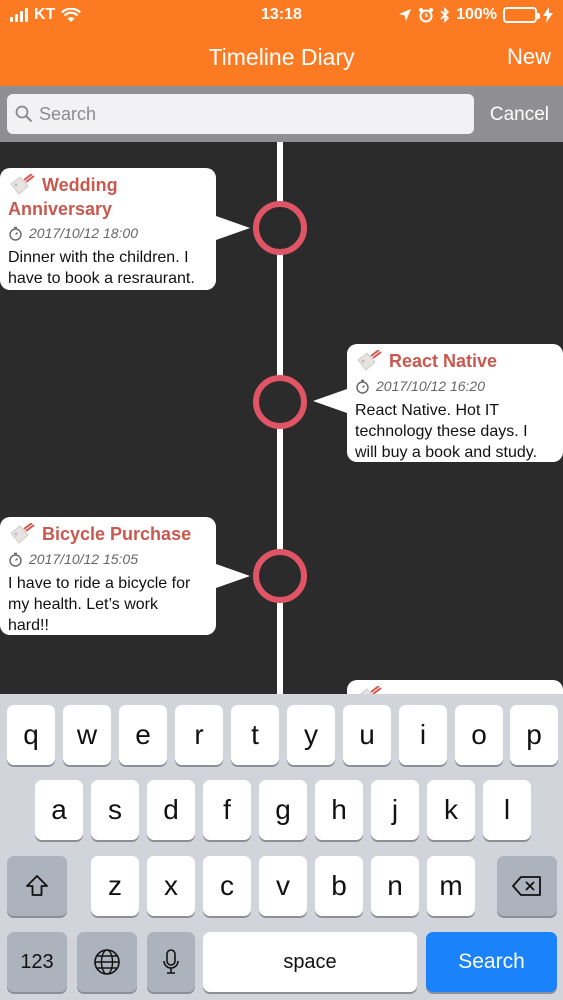 Image resolution: width=563 pixels, height=1000 pixels. Describe the element at coordinates (60, 209) in the screenshot. I see `entry-title-continued: Anniversary` at that location.